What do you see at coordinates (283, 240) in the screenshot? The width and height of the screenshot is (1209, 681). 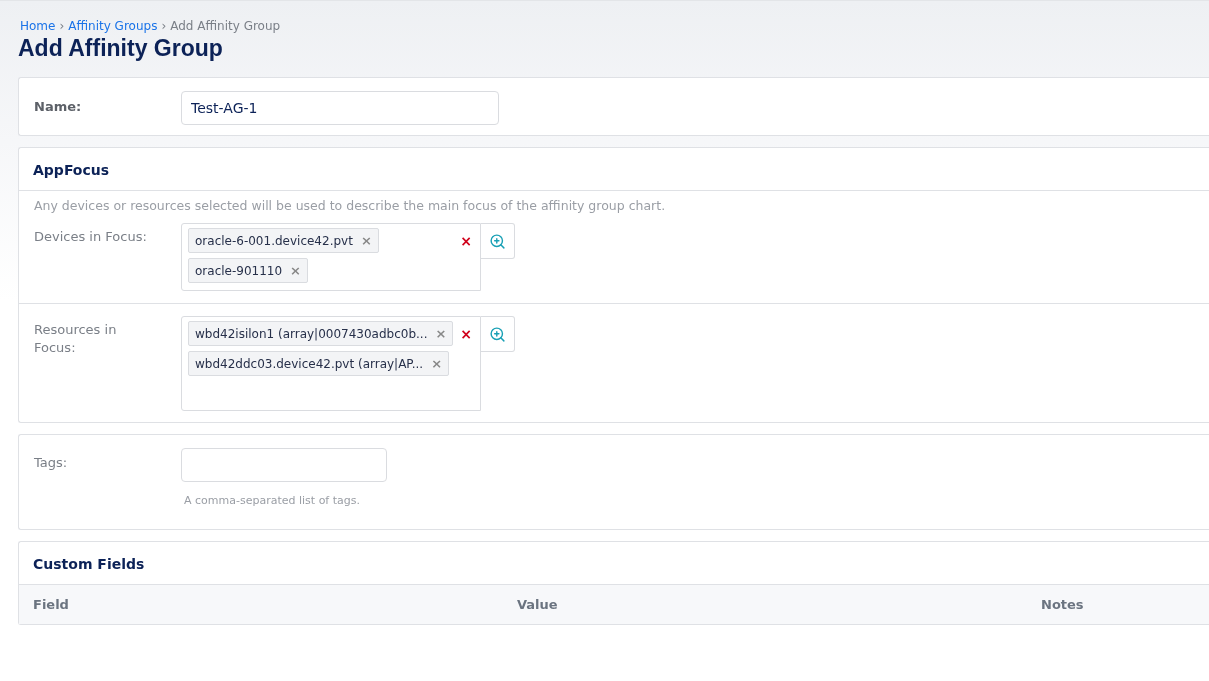 I see `selected-token: oracle-6-001.device42.pvt ×` at bounding box center [283, 240].